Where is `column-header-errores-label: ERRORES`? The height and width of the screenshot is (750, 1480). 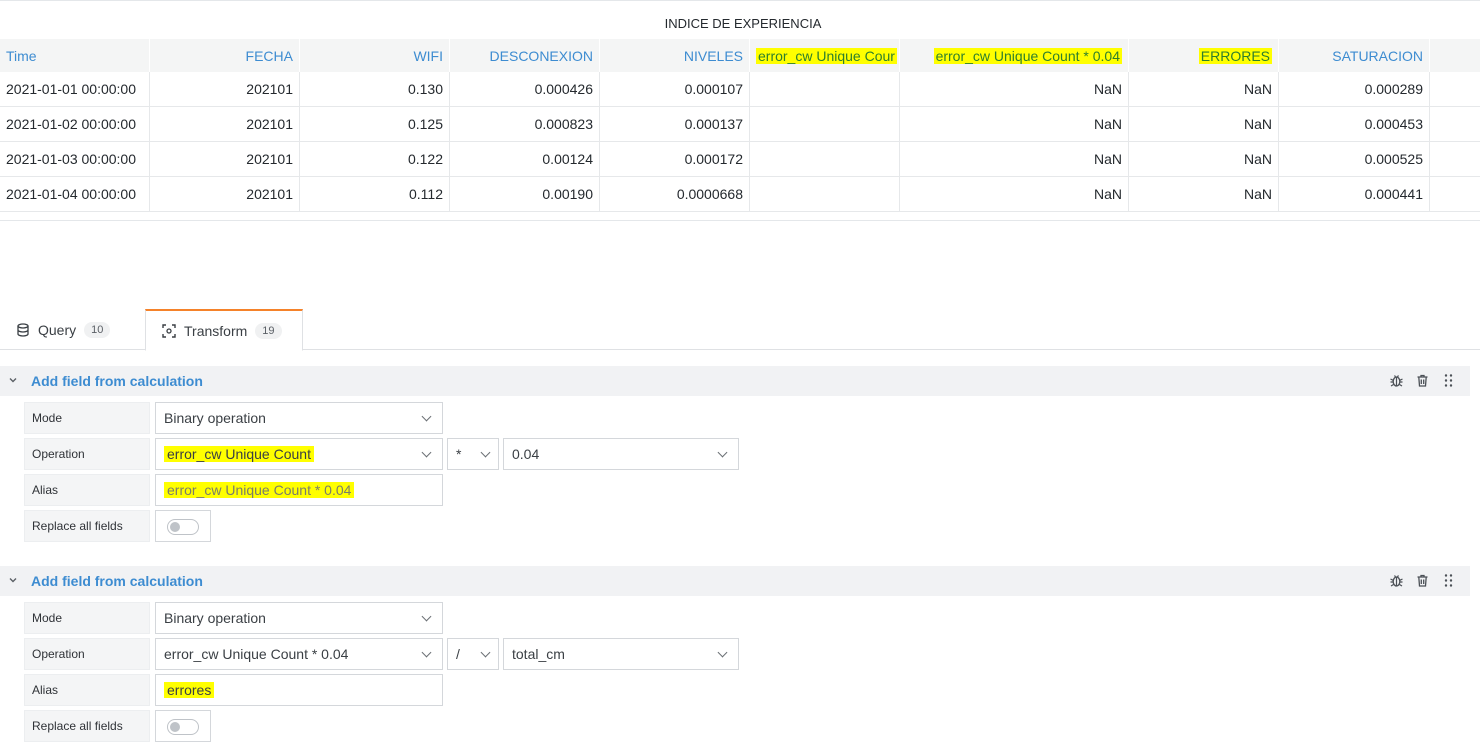 column-header-errores-label: ERRORES is located at coordinates (1235, 55).